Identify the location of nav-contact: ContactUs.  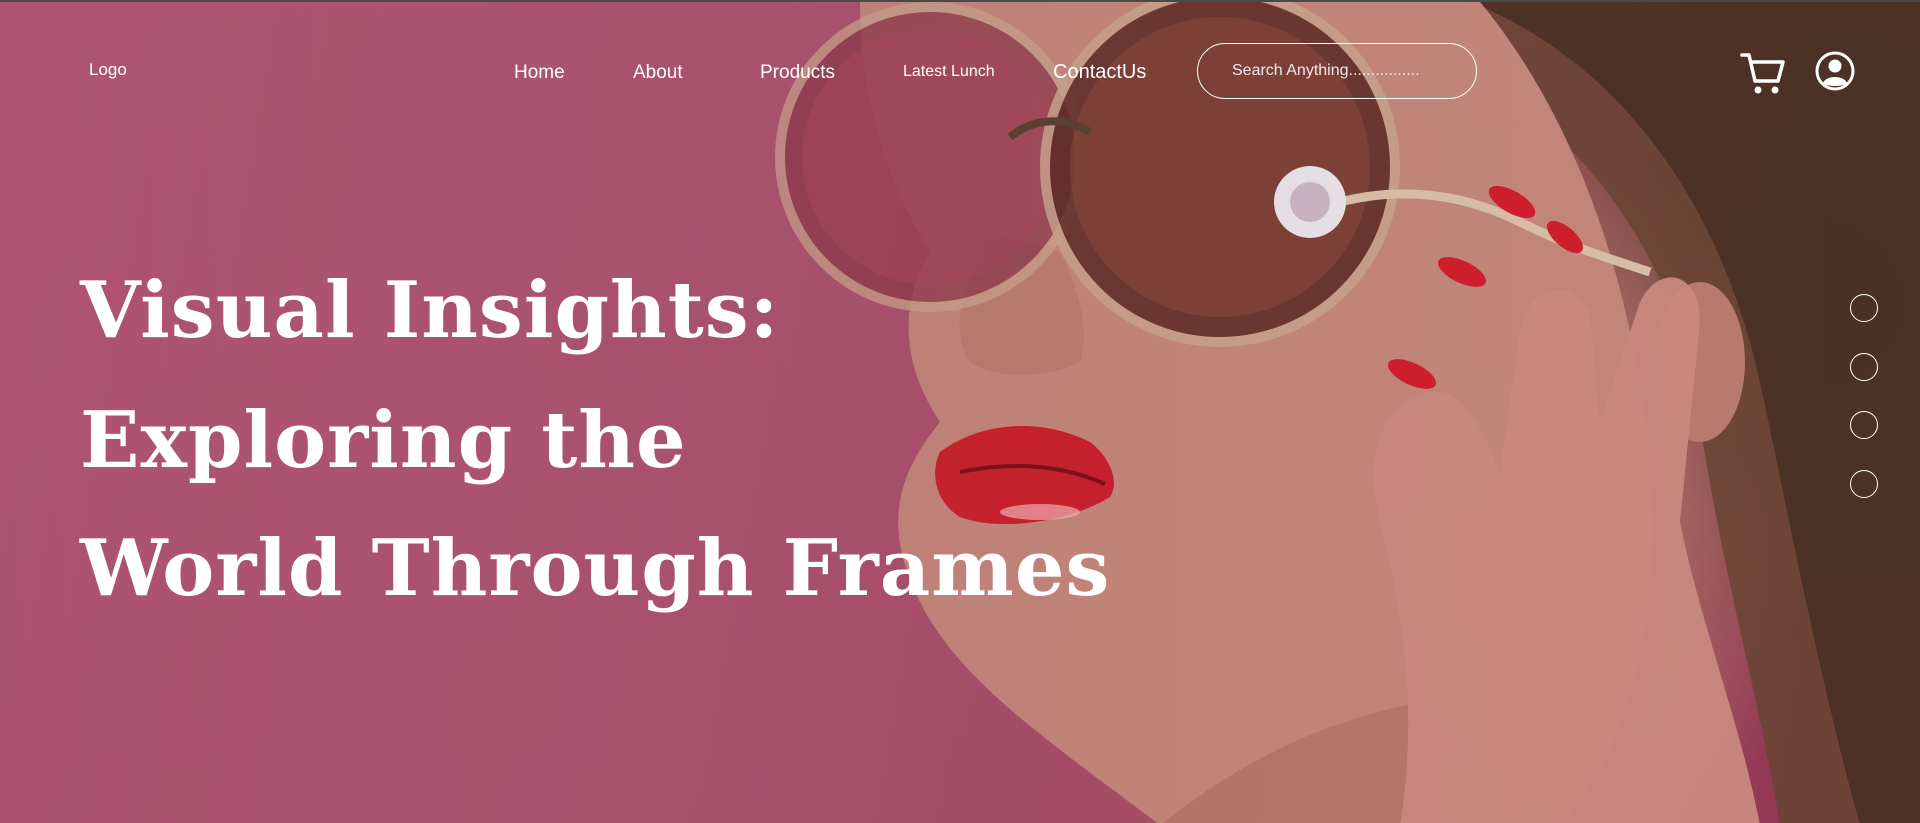
(1099, 72).